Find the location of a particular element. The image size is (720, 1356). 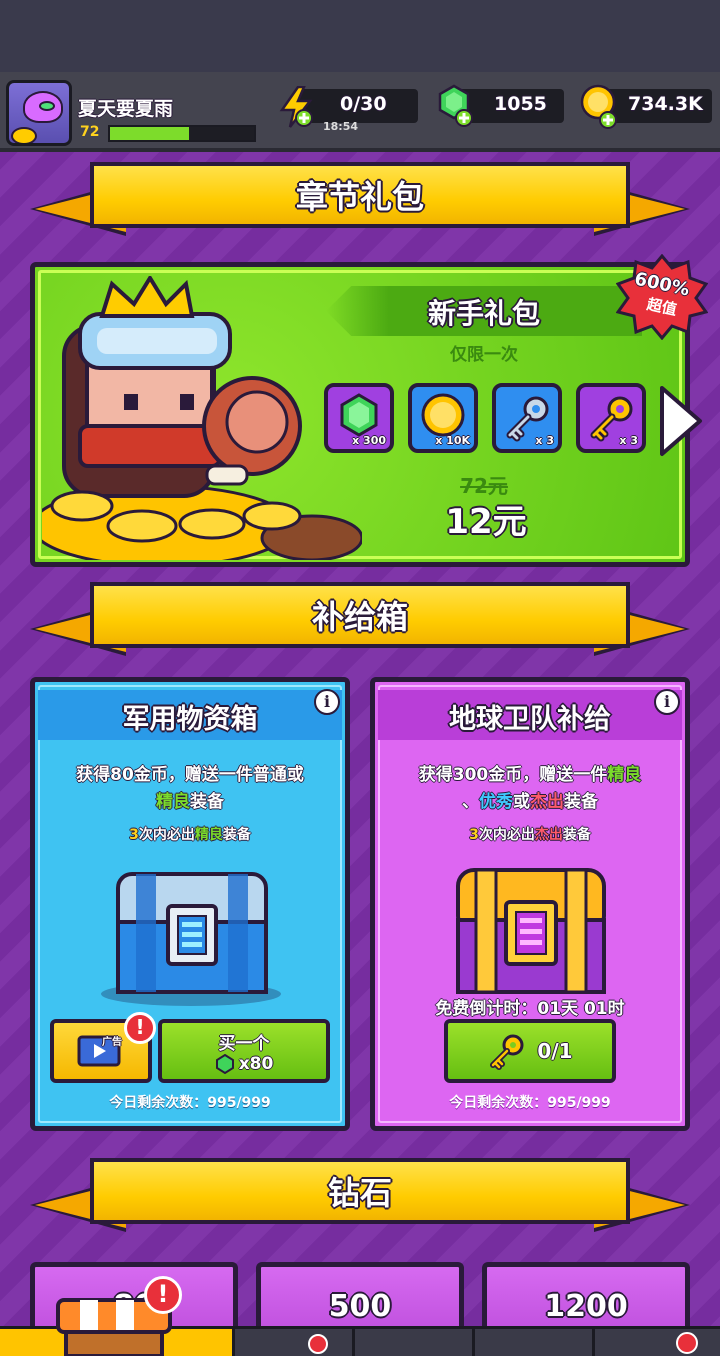

key-count: 0/1 is located at coordinates (555, 1051).